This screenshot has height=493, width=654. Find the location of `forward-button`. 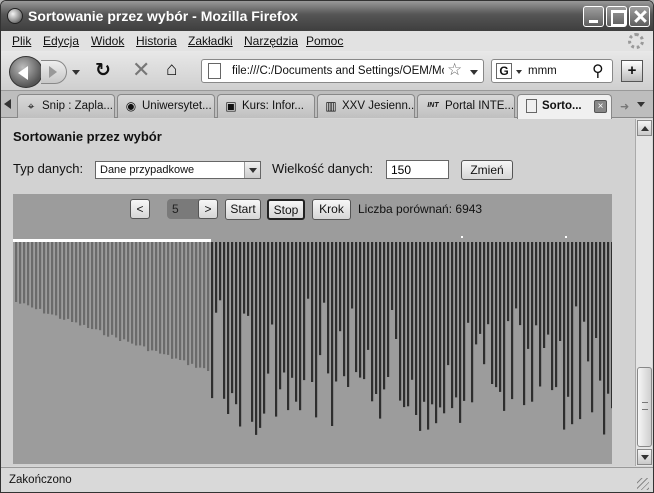

forward-button is located at coordinates (54, 72).